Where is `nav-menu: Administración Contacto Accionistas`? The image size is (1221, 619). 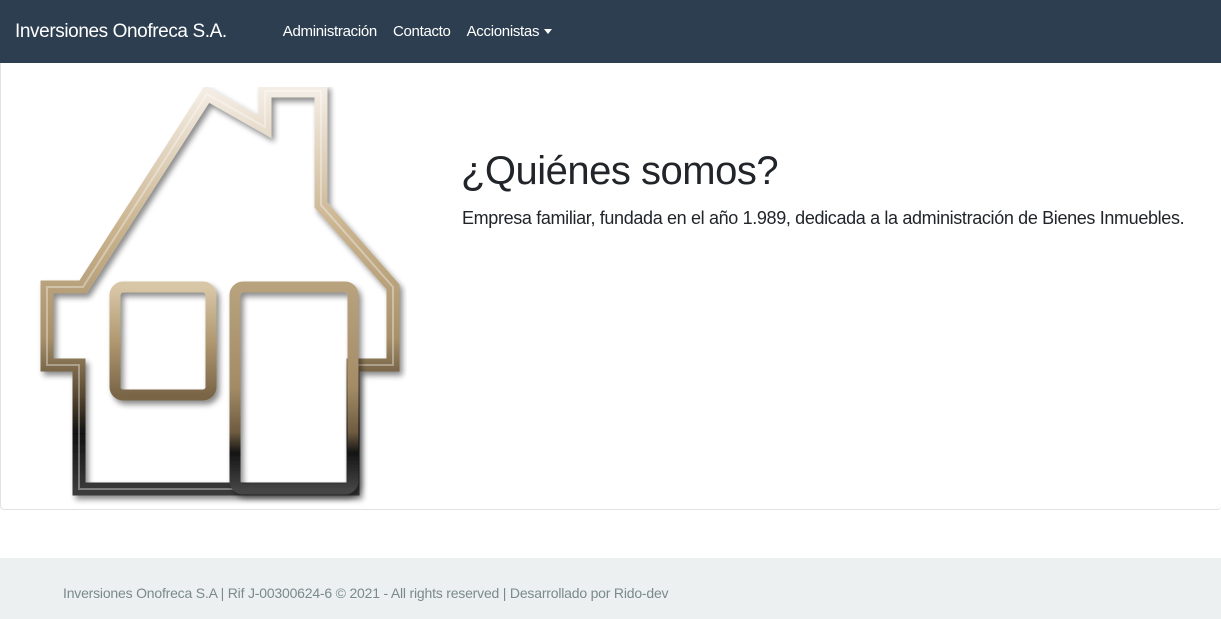
nav-menu: Administración Contacto Accionistas is located at coordinates (425, 31).